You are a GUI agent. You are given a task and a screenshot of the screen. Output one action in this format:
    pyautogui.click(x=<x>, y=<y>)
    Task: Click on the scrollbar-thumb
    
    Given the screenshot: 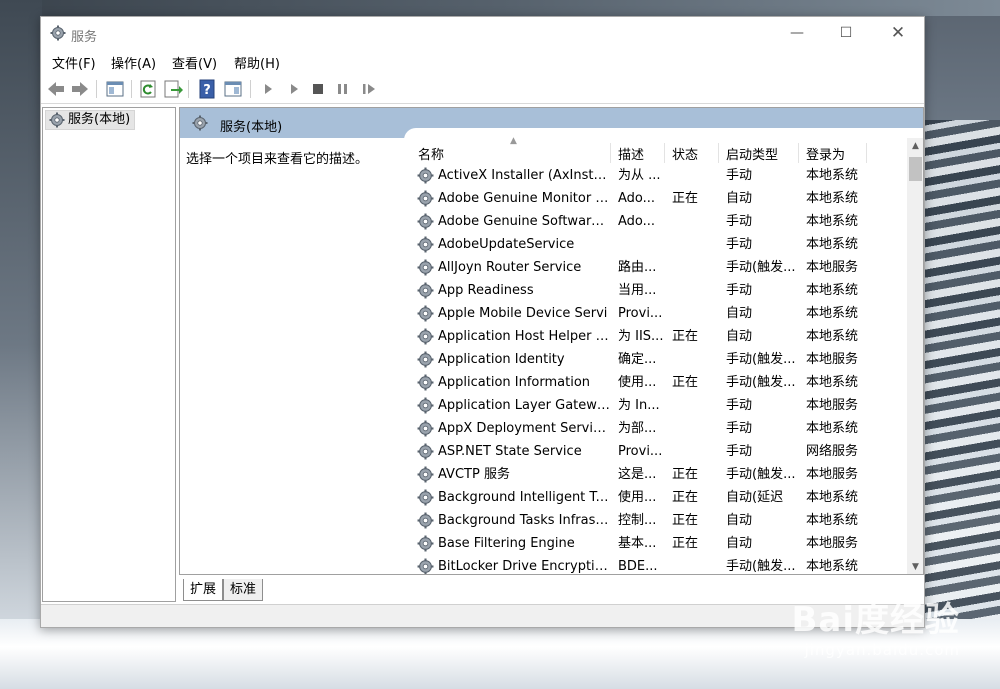 What is the action you would take?
    pyautogui.click(x=915, y=169)
    